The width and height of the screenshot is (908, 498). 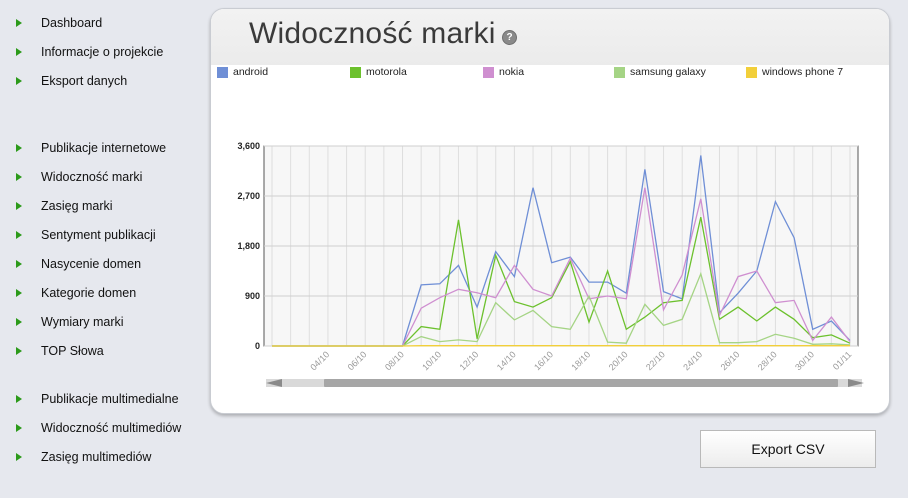 What do you see at coordinates (92, 177) in the screenshot?
I see `sidebar-item-label: Widoczność marki` at bounding box center [92, 177].